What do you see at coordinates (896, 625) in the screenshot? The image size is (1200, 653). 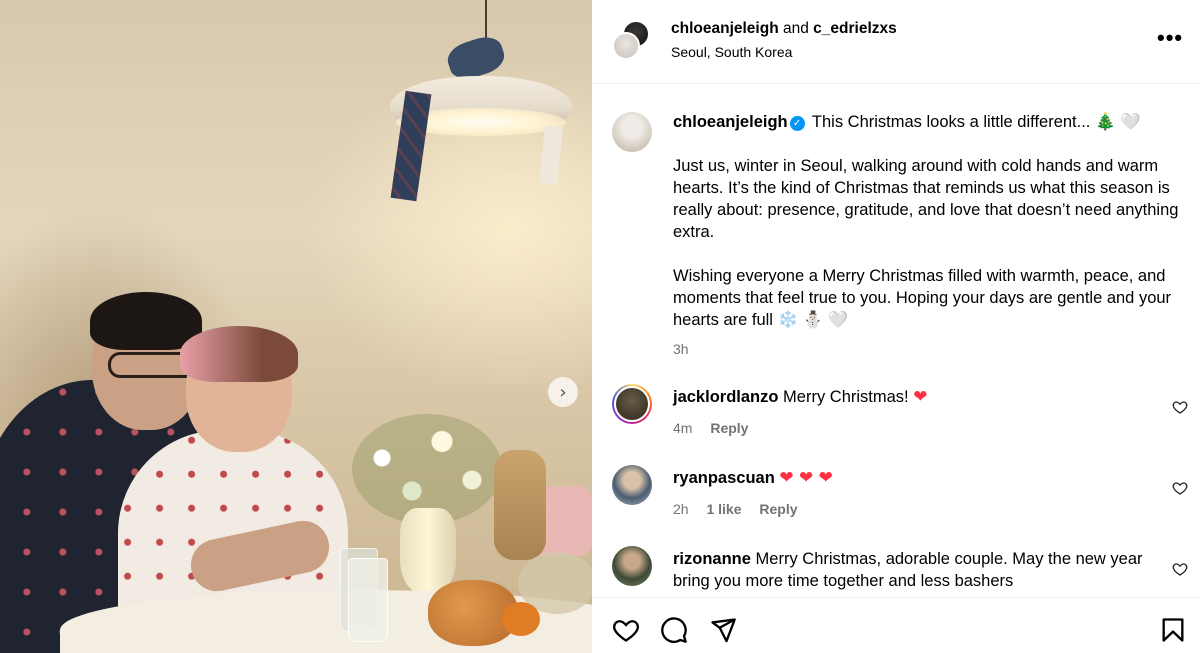 I see `post-actions-bar` at bounding box center [896, 625].